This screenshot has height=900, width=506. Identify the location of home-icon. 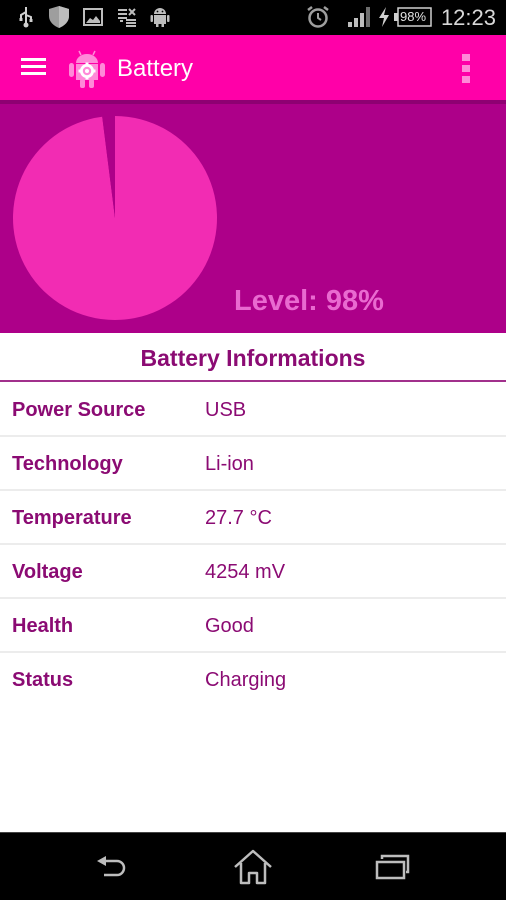
(253, 867).